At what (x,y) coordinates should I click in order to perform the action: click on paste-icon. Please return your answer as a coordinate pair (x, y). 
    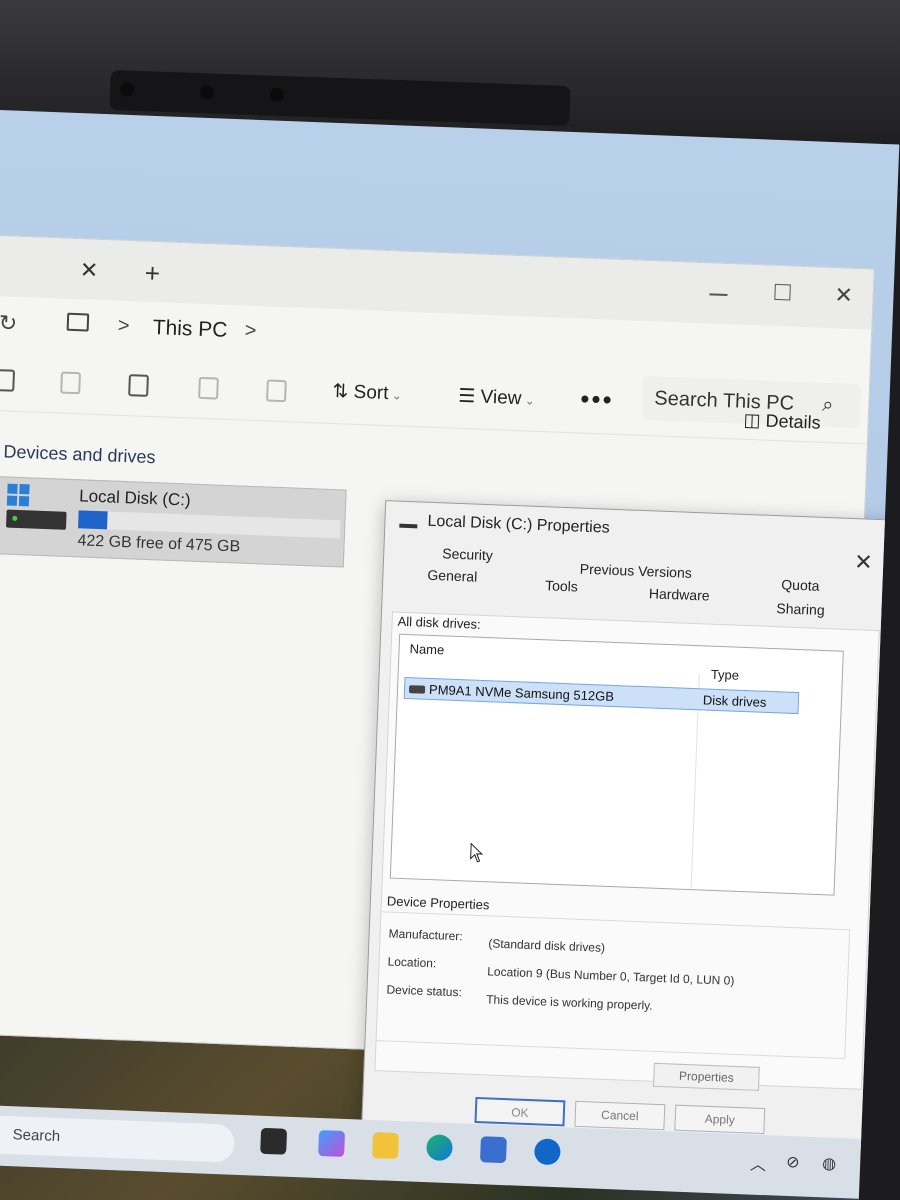
    Looking at the image, I should click on (70, 383).